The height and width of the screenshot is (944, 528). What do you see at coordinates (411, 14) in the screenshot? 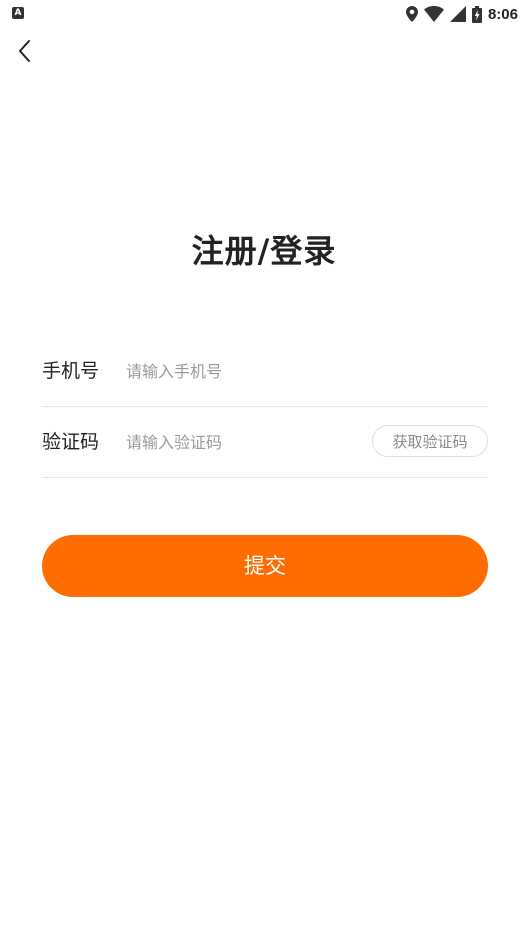
I see `location-icon` at bounding box center [411, 14].